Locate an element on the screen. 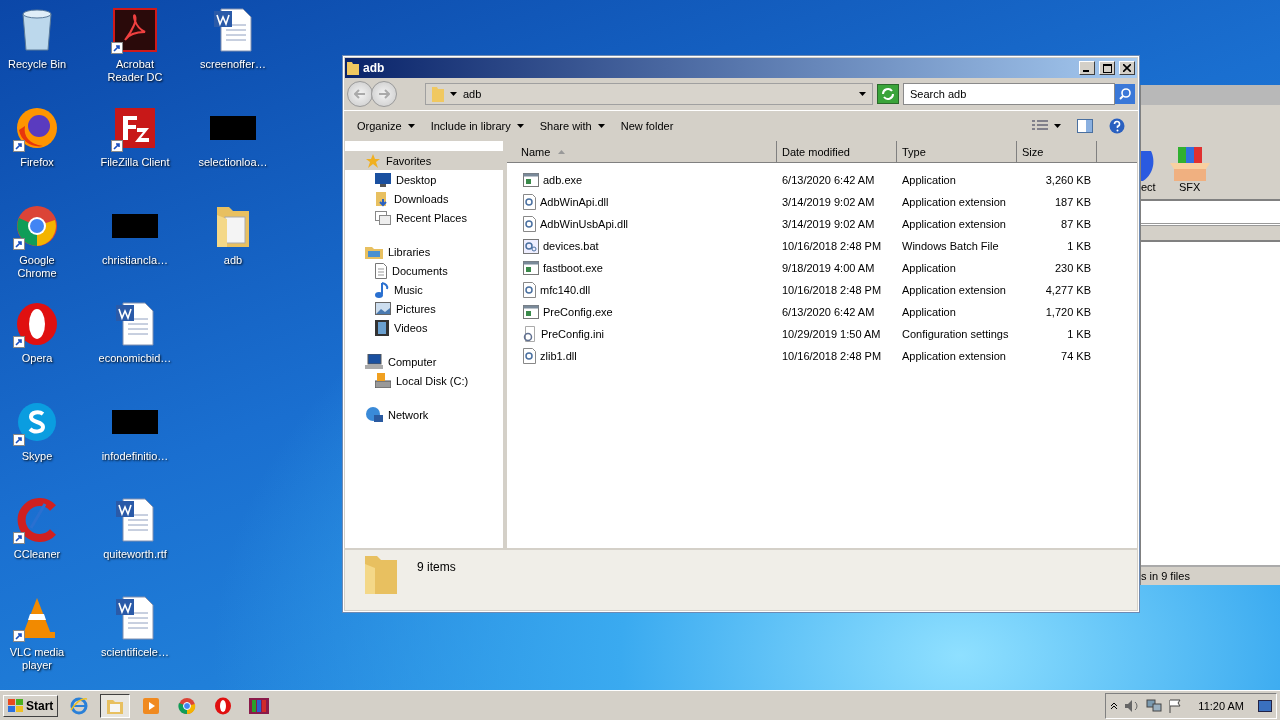 This screenshot has height=720, width=1280. redacted-thumbnail is located at coordinates (135, 422).